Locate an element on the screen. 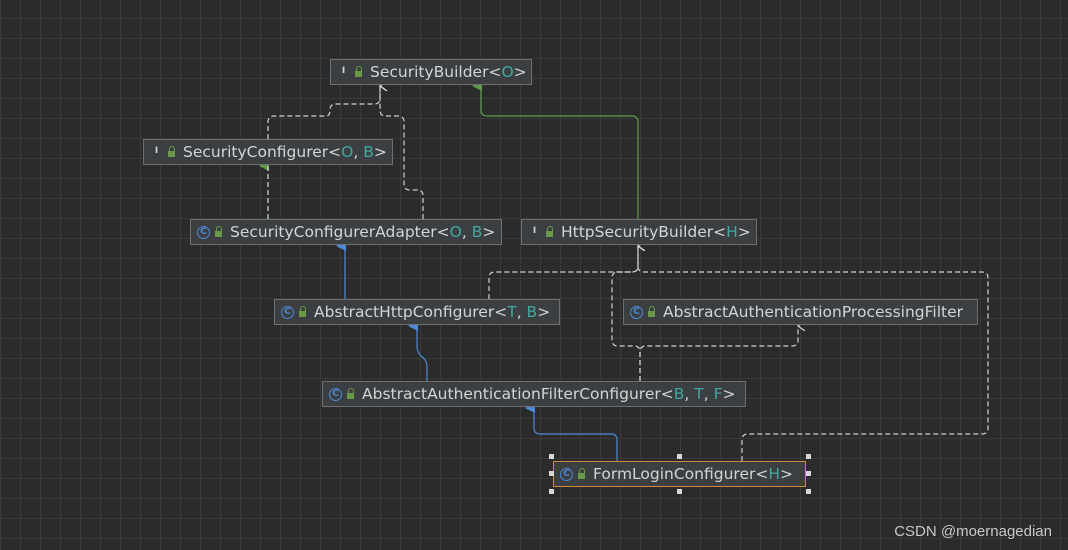  node-form-login-configurer: C FormLoginConfigurer < H > is located at coordinates (679, 474).